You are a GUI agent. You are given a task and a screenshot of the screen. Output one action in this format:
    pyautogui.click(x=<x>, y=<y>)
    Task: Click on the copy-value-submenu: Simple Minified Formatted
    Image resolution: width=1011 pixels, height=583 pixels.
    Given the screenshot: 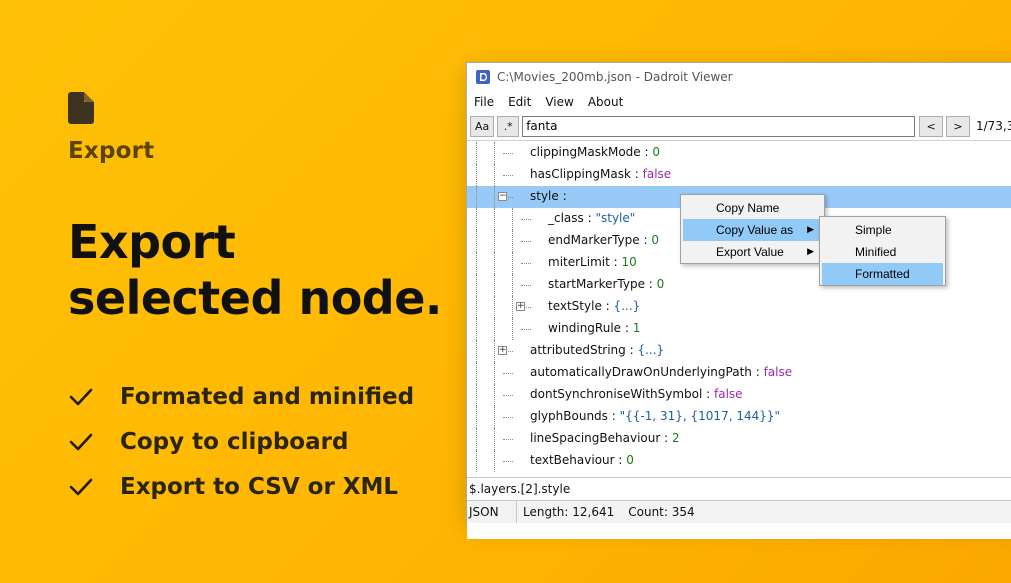 What is the action you would take?
    pyautogui.click(x=882, y=251)
    